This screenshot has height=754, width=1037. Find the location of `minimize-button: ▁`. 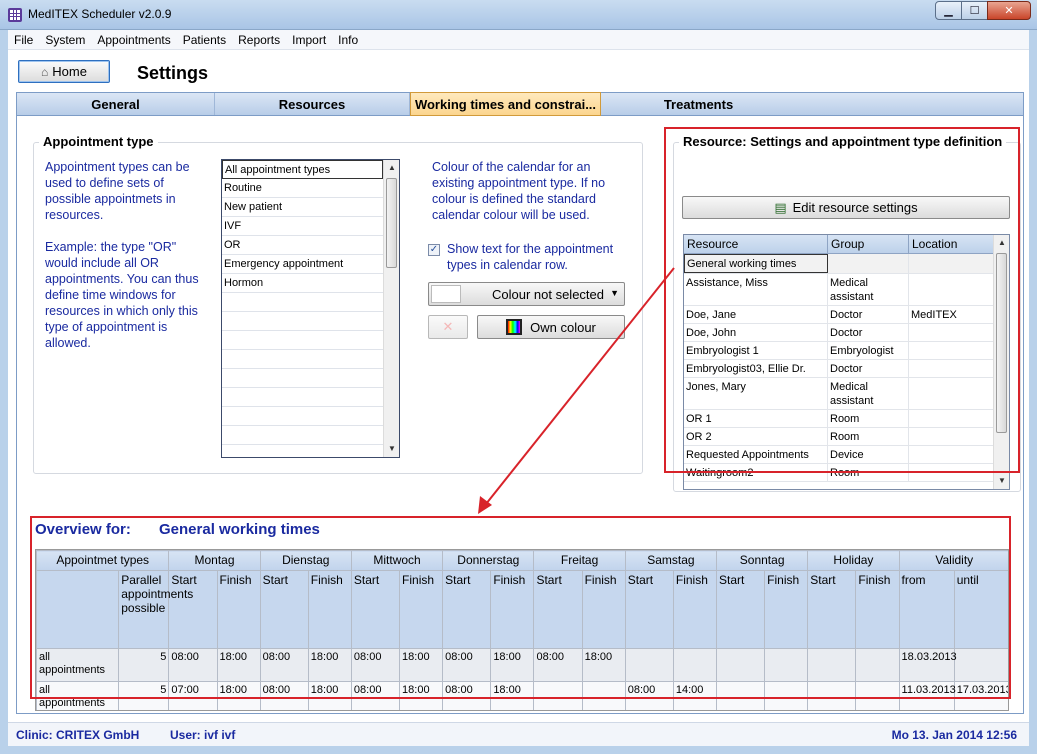

minimize-button: ▁ is located at coordinates (948, 10).